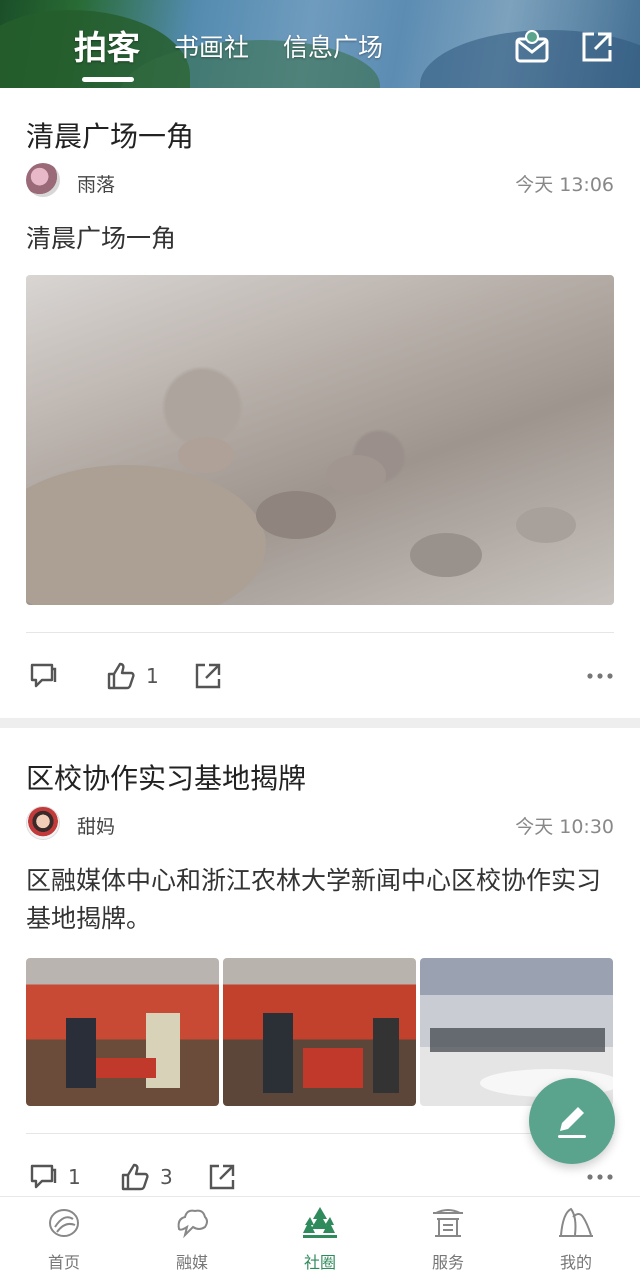 This screenshot has height=1278, width=640. Describe the element at coordinates (532, 47) in the screenshot. I see `mail-icon` at that location.